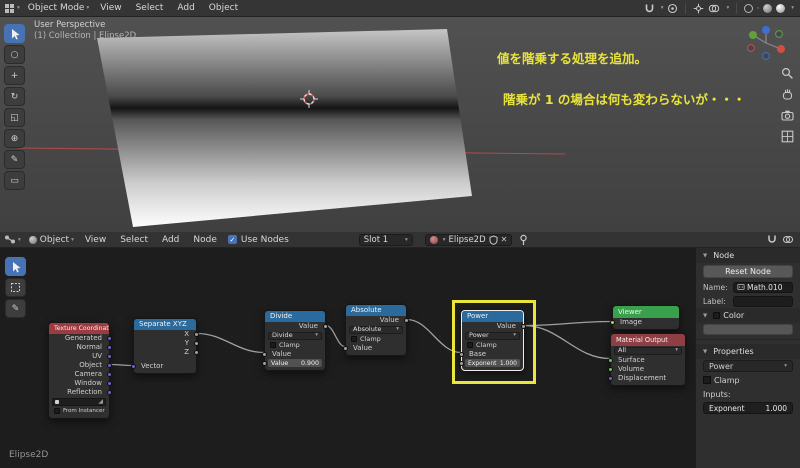 Image resolution: width=800 pixels, height=468 pixels. What do you see at coordinates (523, 240) in the screenshot?
I see `pin-icon` at bounding box center [523, 240].